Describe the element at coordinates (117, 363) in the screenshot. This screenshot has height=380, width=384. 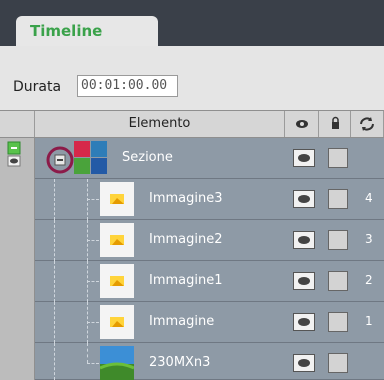
I see `video-thumbnail` at that location.